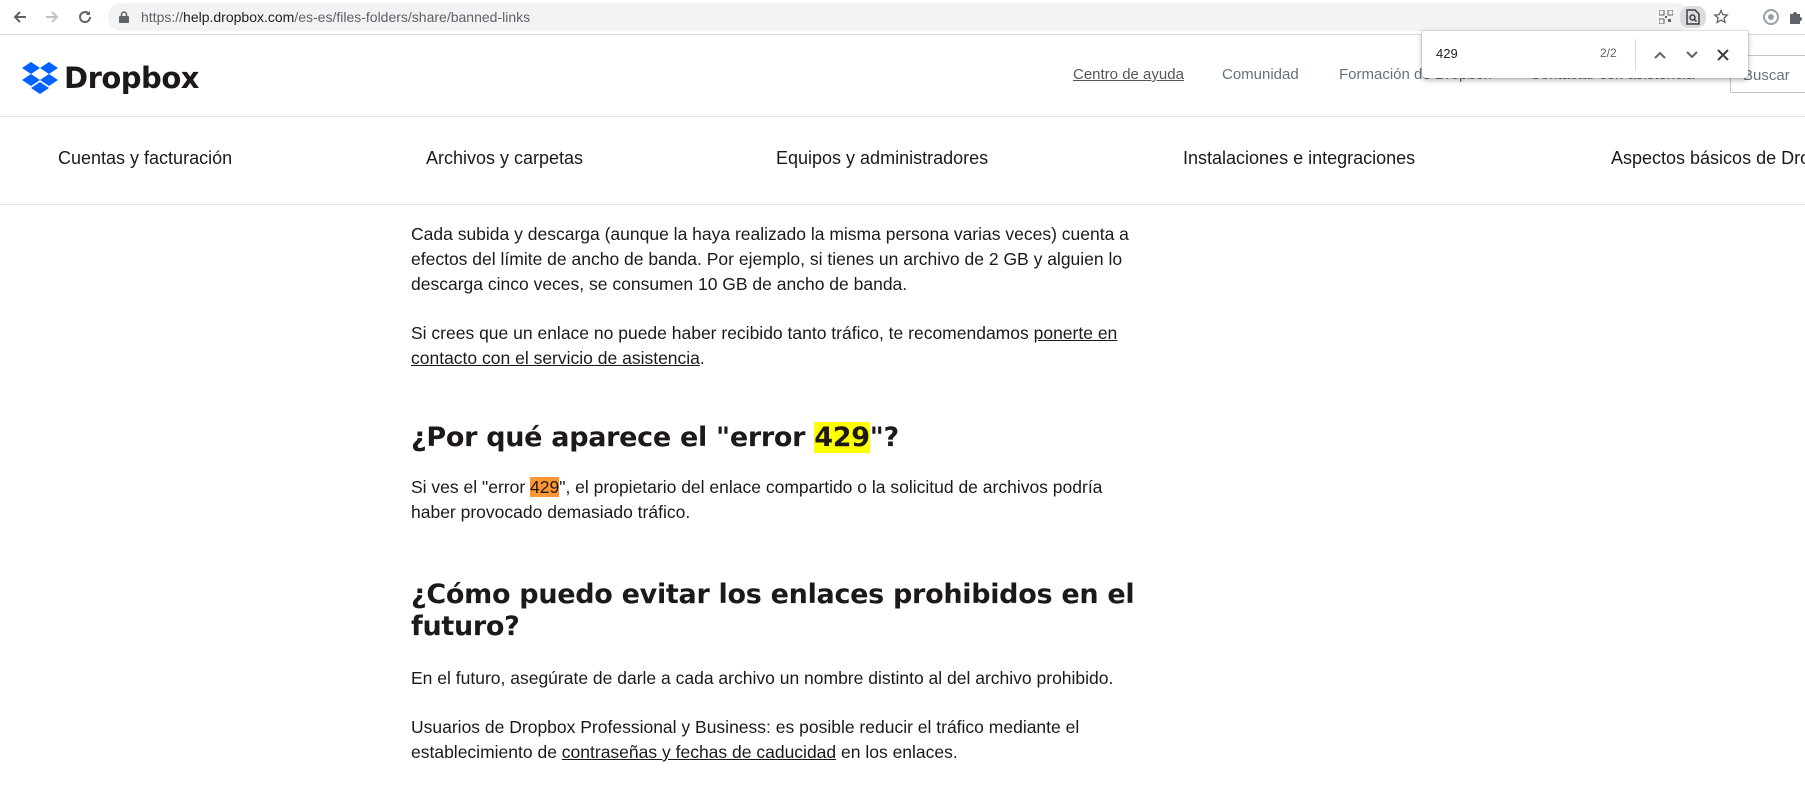  I want to click on help-center-link: Centro de ayuda, so click(1128, 74).